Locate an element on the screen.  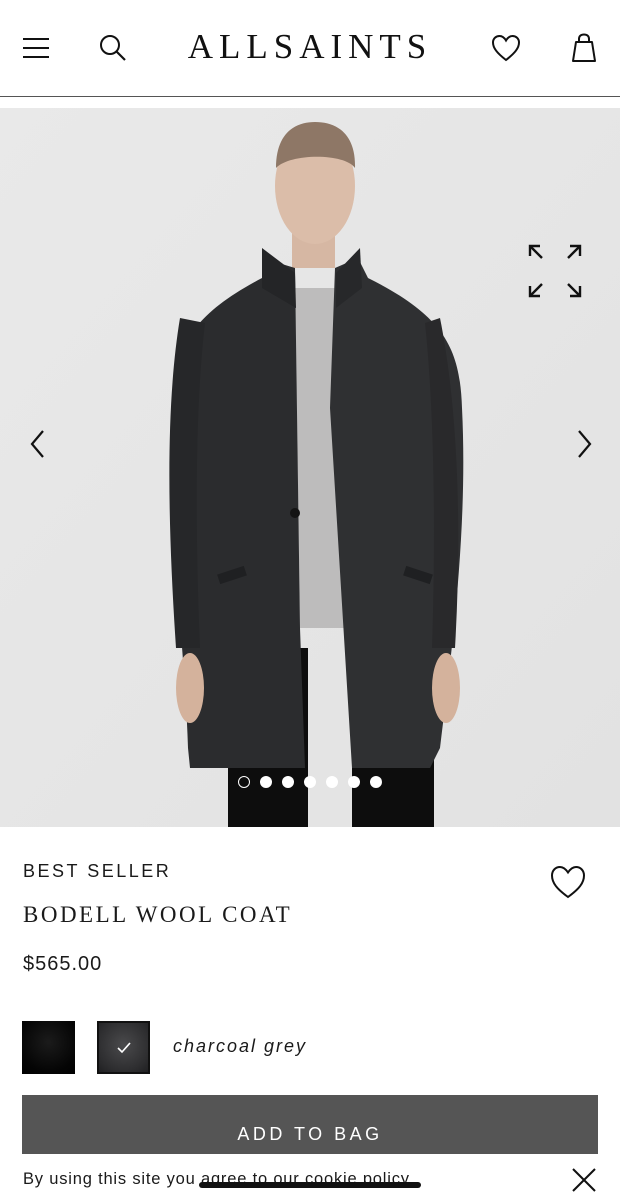
expand-icon is located at coordinates (555, 271).